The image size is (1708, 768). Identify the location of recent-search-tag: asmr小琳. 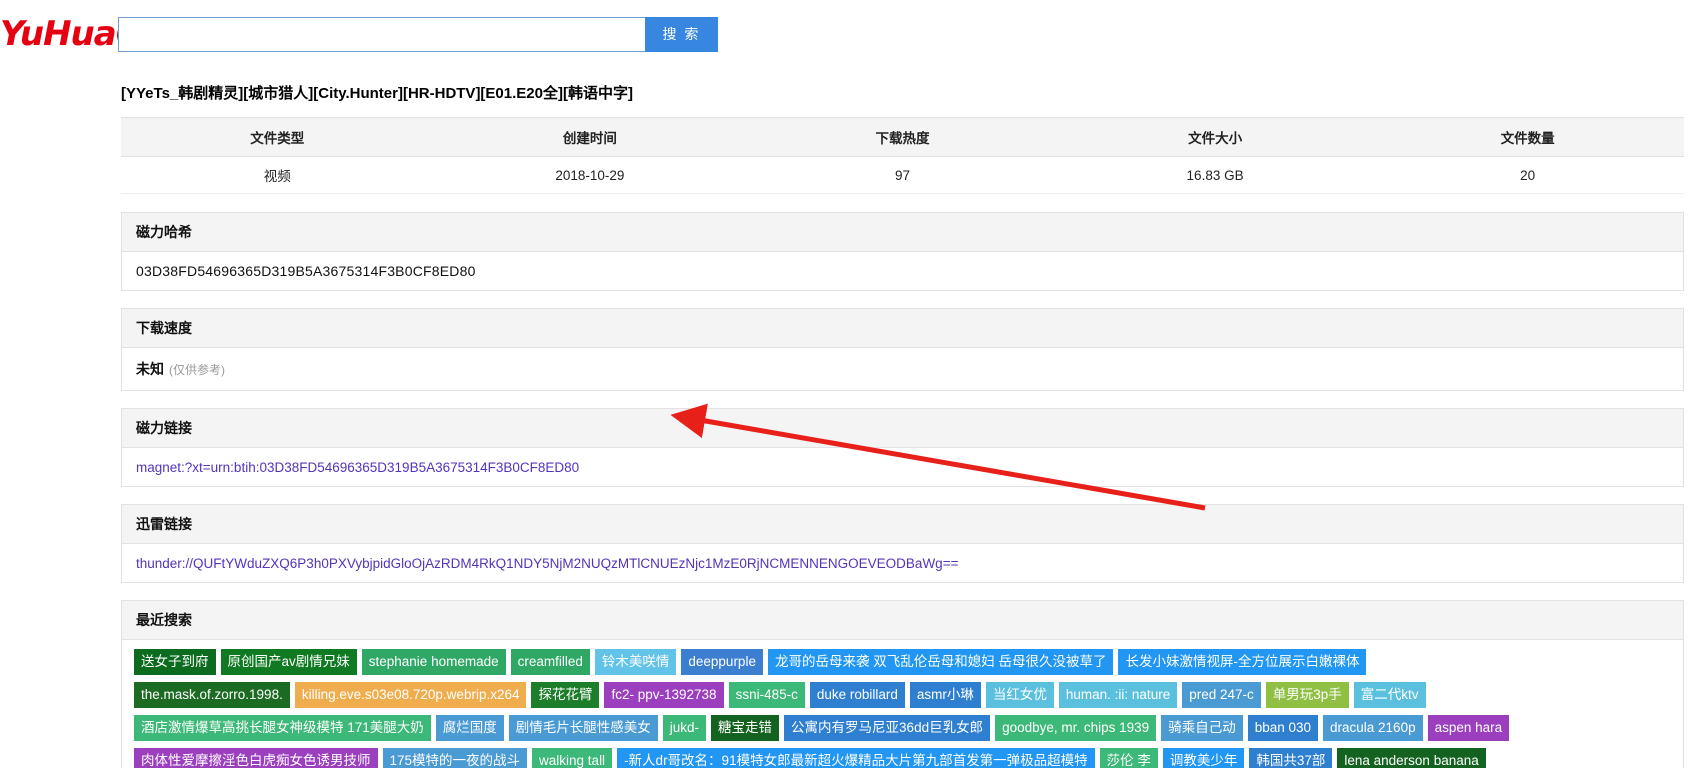
(945, 695).